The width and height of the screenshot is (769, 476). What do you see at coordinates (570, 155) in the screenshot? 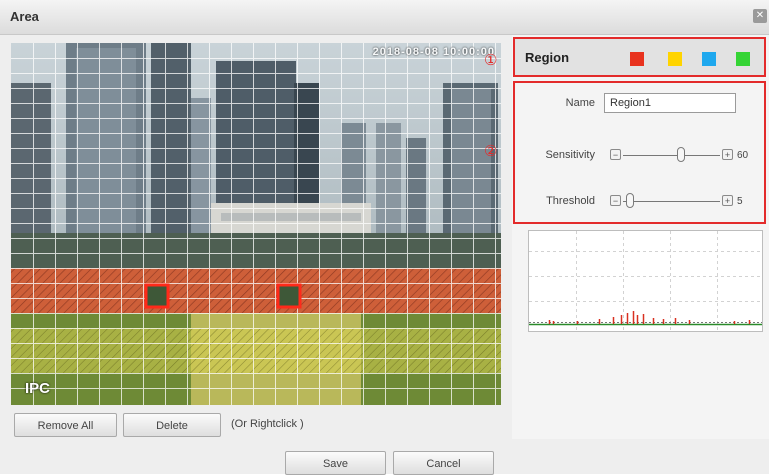
I see `sensitivity-label: Sensitivity` at bounding box center [570, 155].